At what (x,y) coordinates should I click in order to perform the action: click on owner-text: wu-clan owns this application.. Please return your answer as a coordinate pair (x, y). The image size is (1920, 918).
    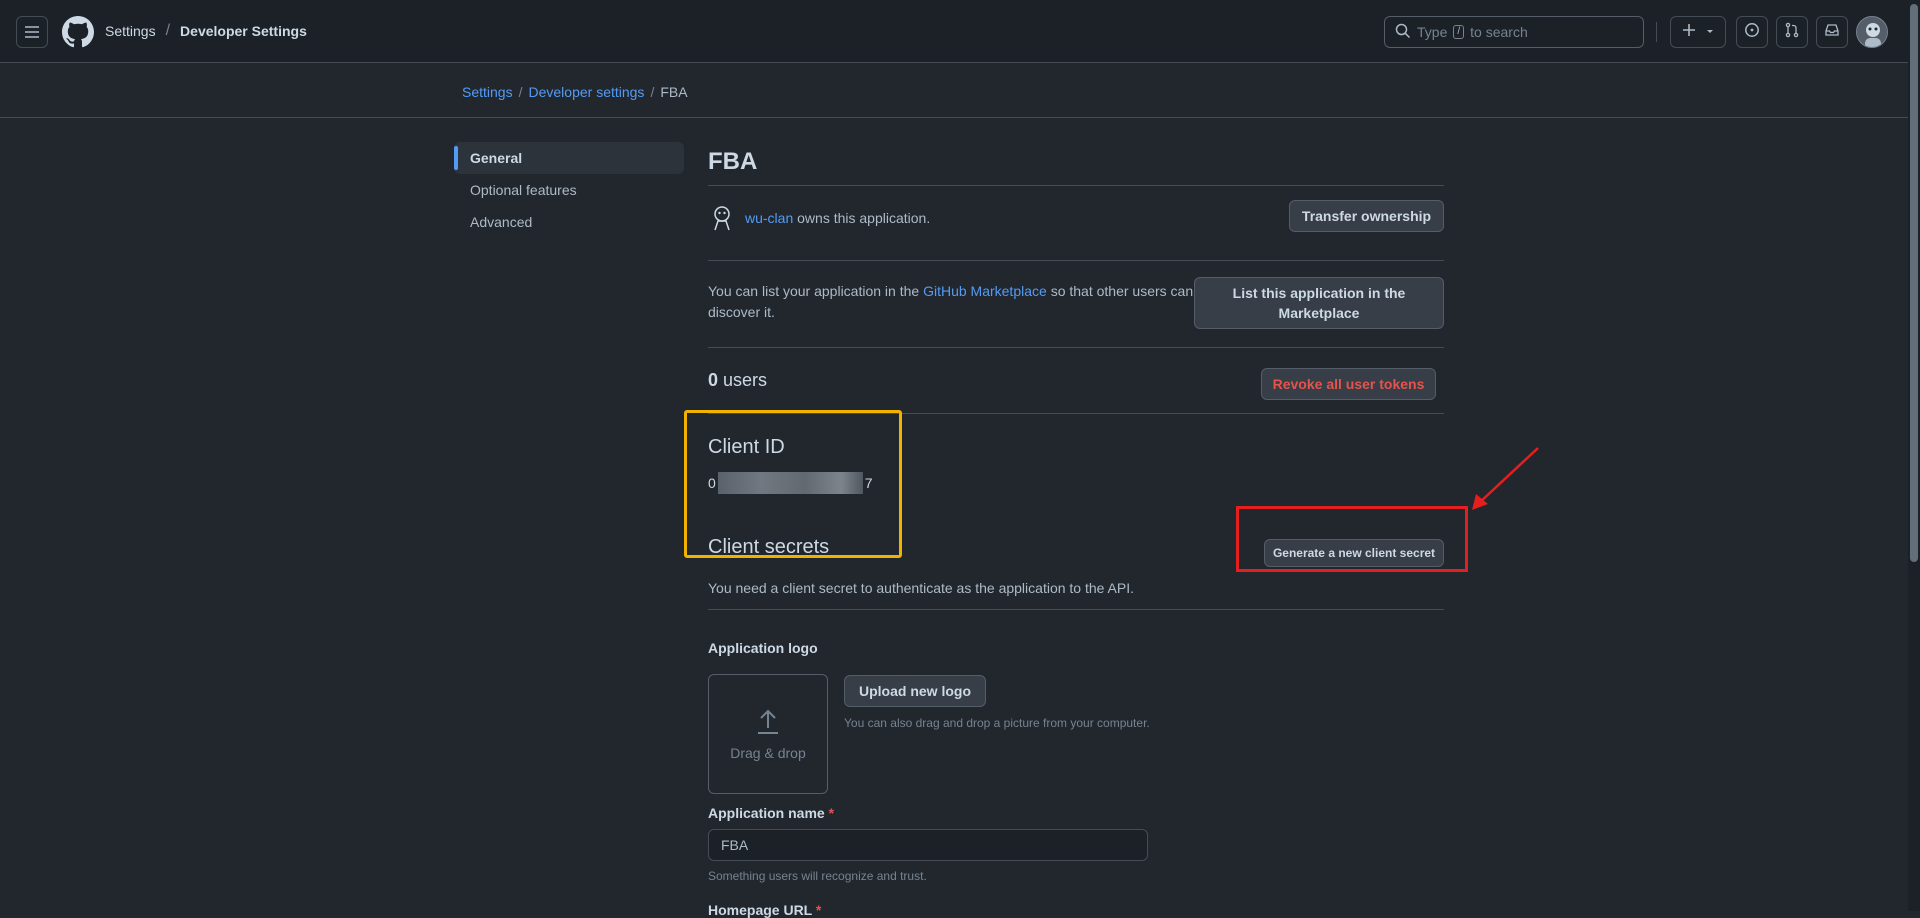
    Looking at the image, I should click on (837, 218).